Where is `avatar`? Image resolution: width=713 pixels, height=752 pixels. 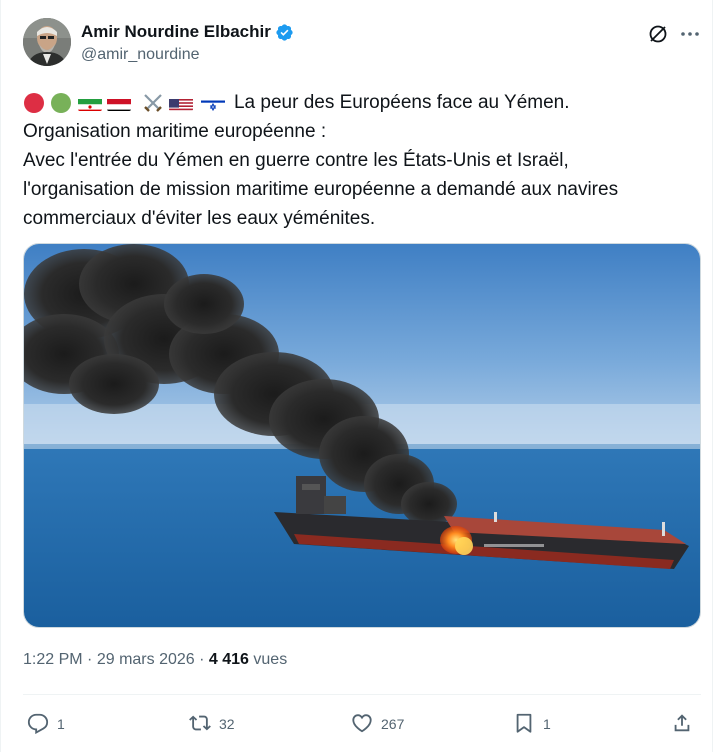
avatar is located at coordinates (47, 42).